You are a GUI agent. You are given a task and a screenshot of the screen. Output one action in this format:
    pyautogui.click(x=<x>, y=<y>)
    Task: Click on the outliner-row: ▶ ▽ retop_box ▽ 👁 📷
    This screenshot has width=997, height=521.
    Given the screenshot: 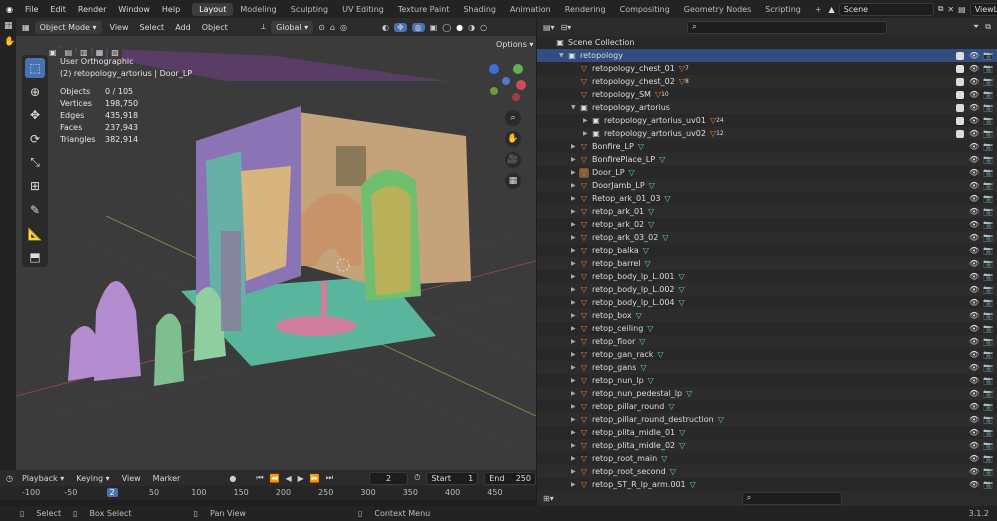 What is the action you would take?
    pyautogui.click(x=767, y=315)
    